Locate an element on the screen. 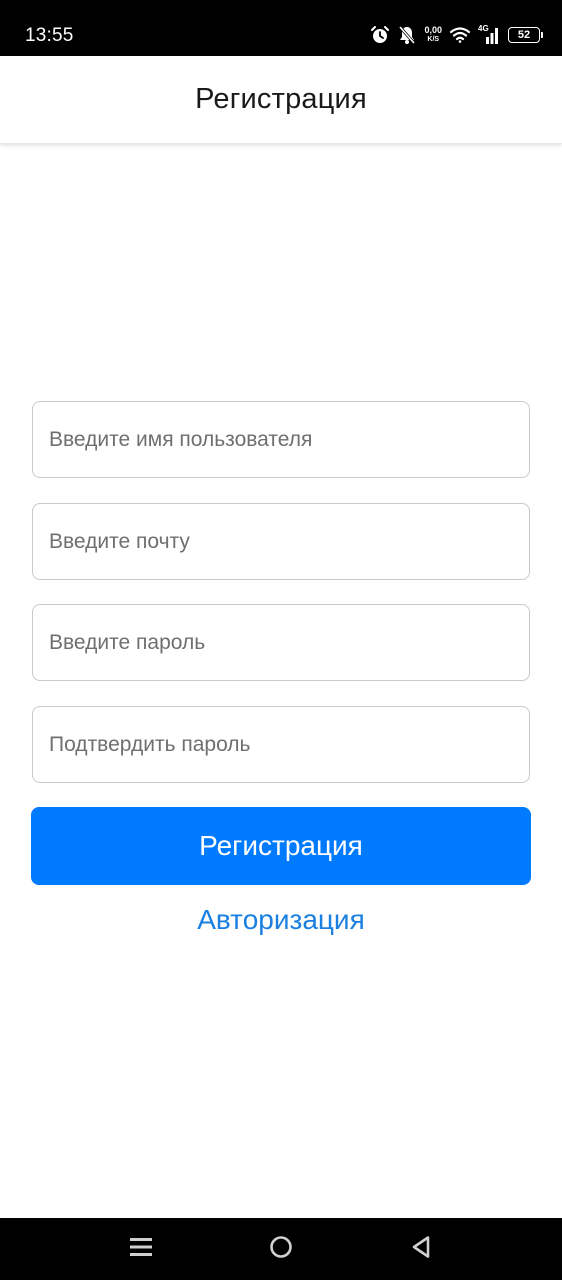 The height and width of the screenshot is (1280, 562). wifi-icon is located at coordinates (460, 35).